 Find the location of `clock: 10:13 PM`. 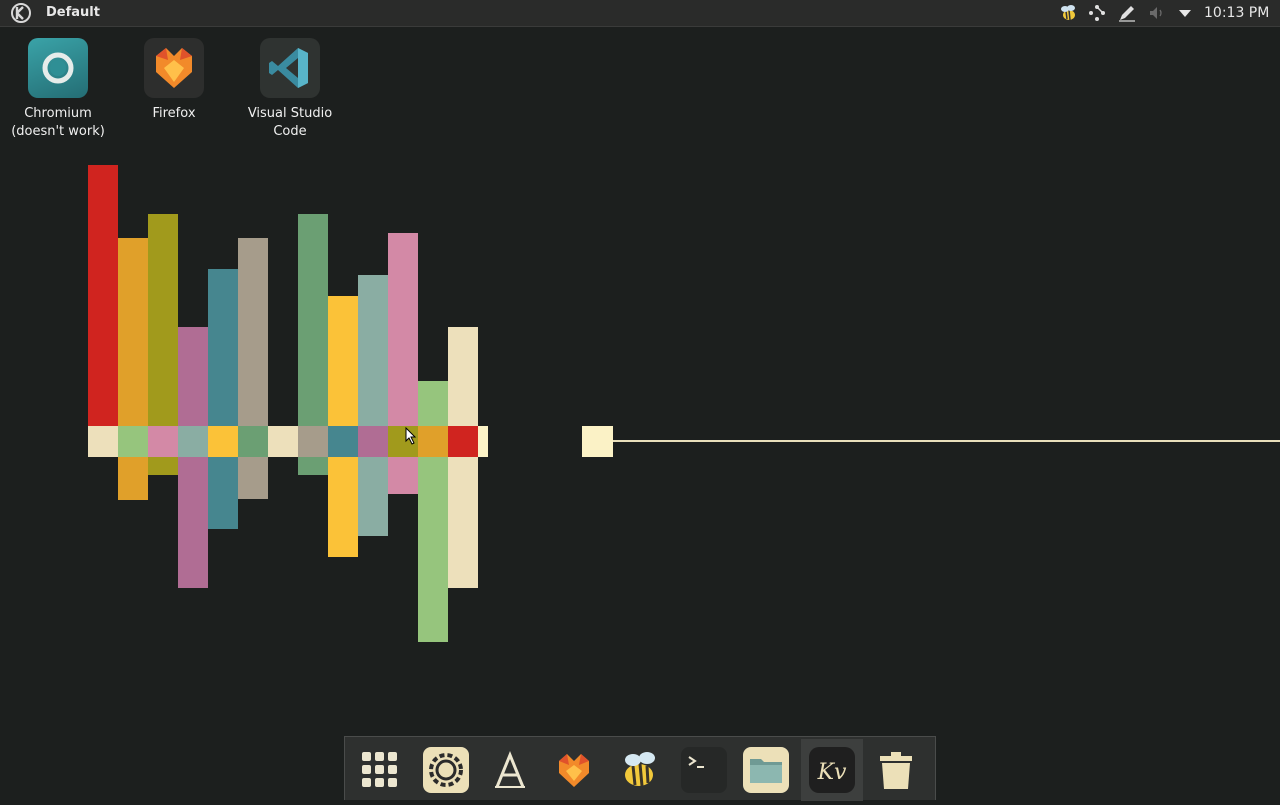

clock: 10:13 PM is located at coordinates (1236, 13).